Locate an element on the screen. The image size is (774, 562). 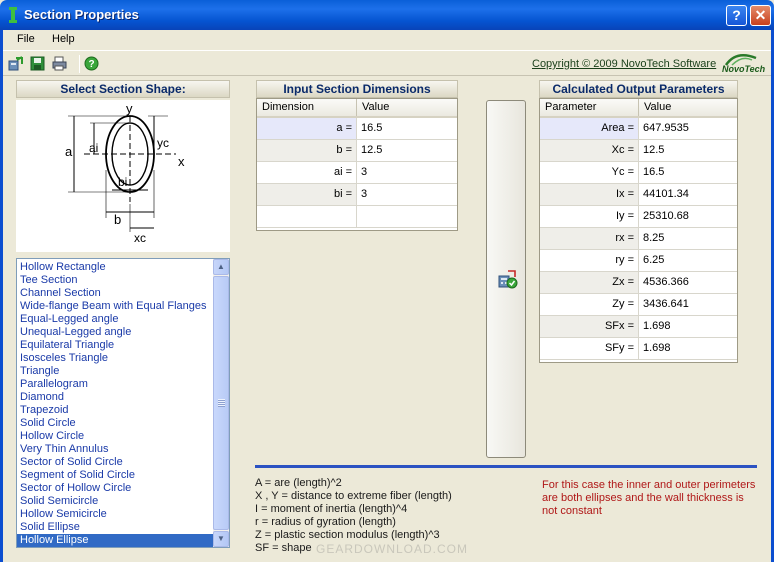
print-icon is located at coordinates (59, 63).